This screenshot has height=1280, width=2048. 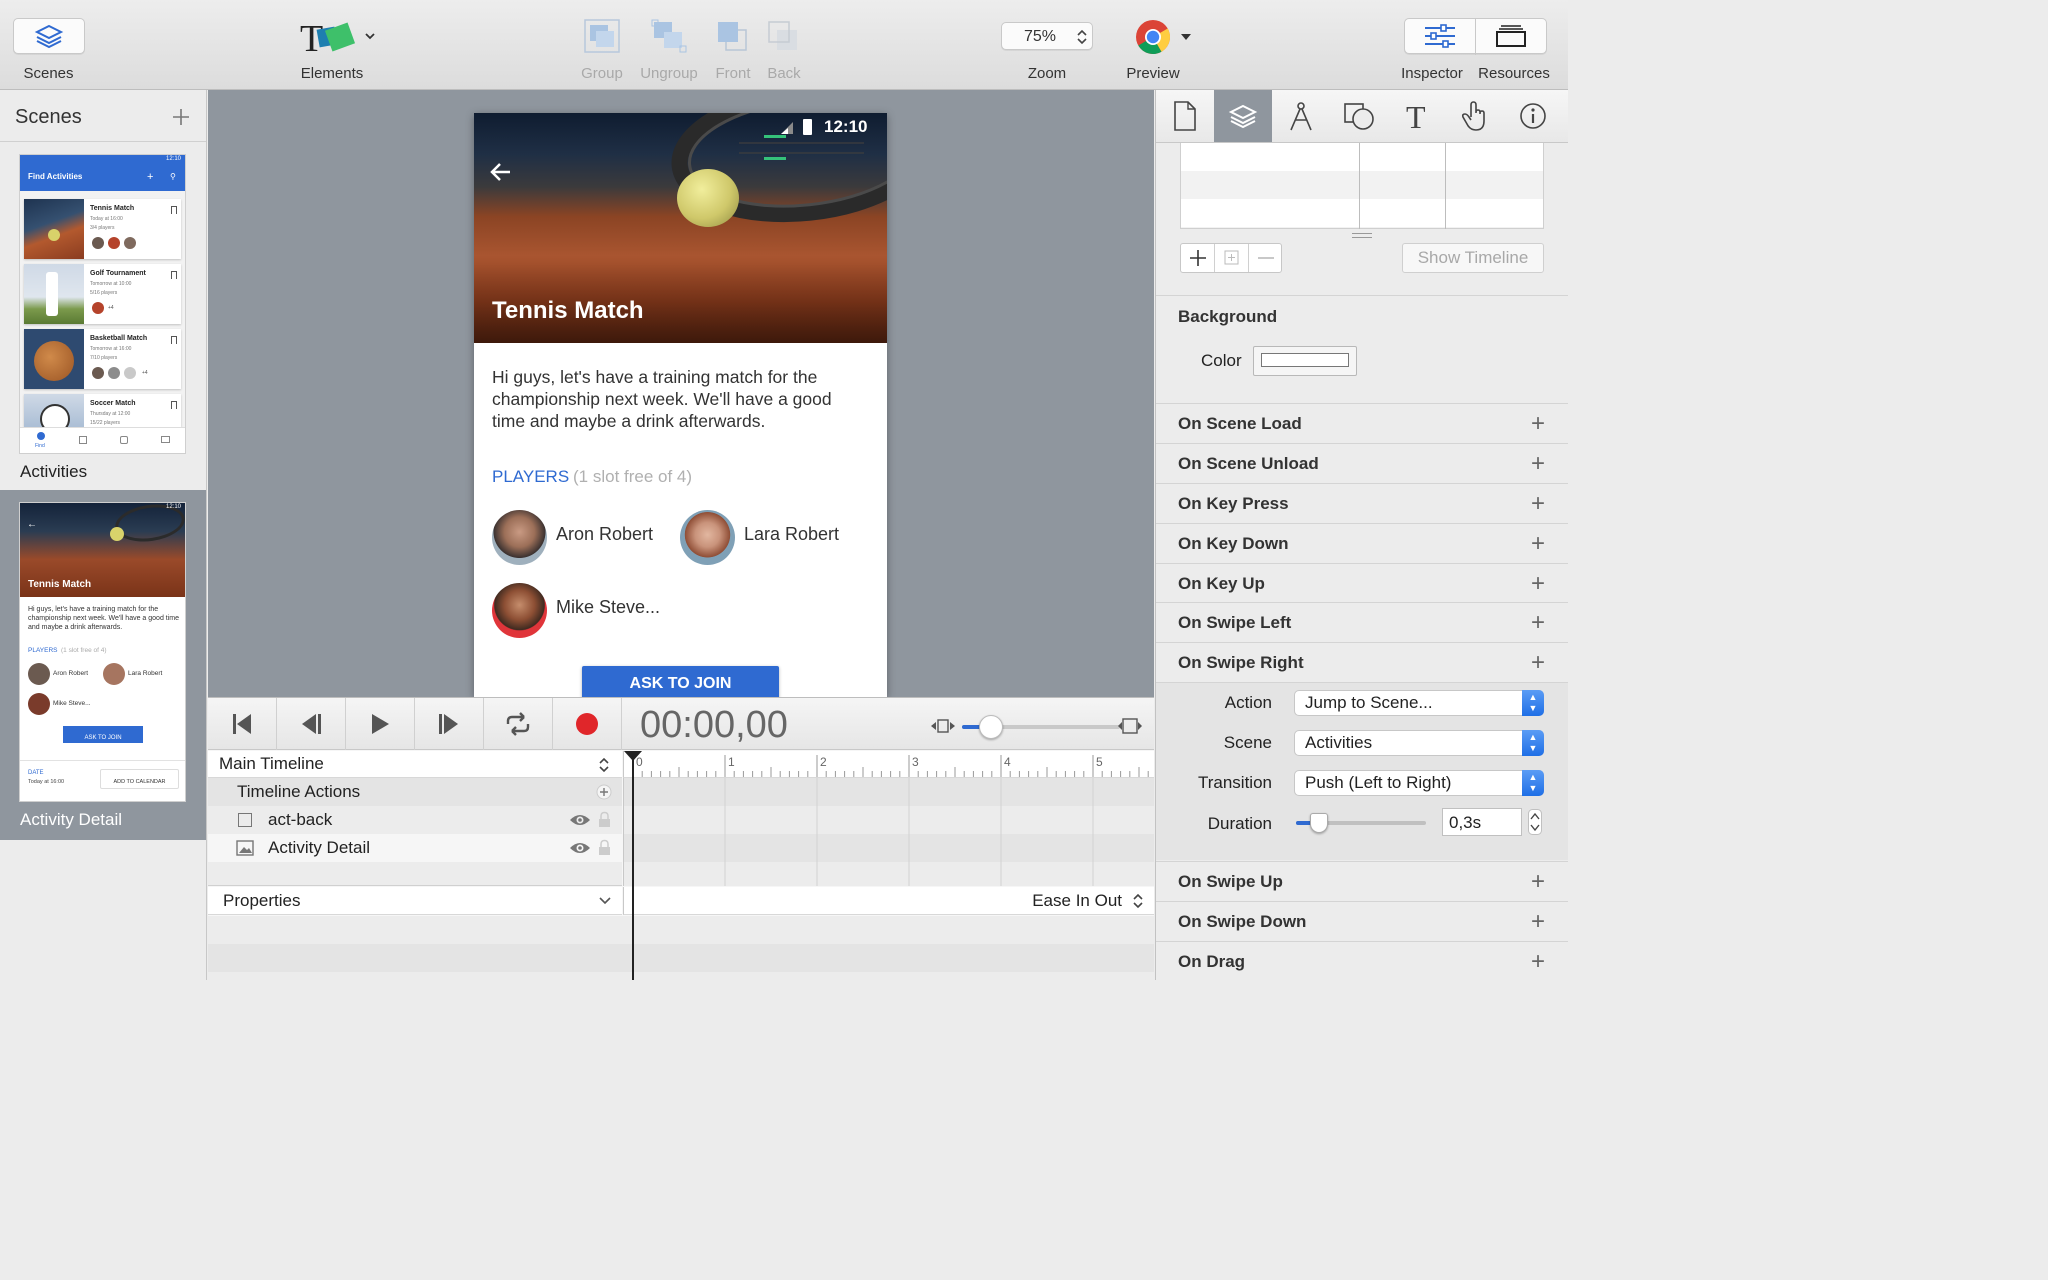 What do you see at coordinates (119, 338) in the screenshot?
I see `thumb-card-title: Basketball Match` at bounding box center [119, 338].